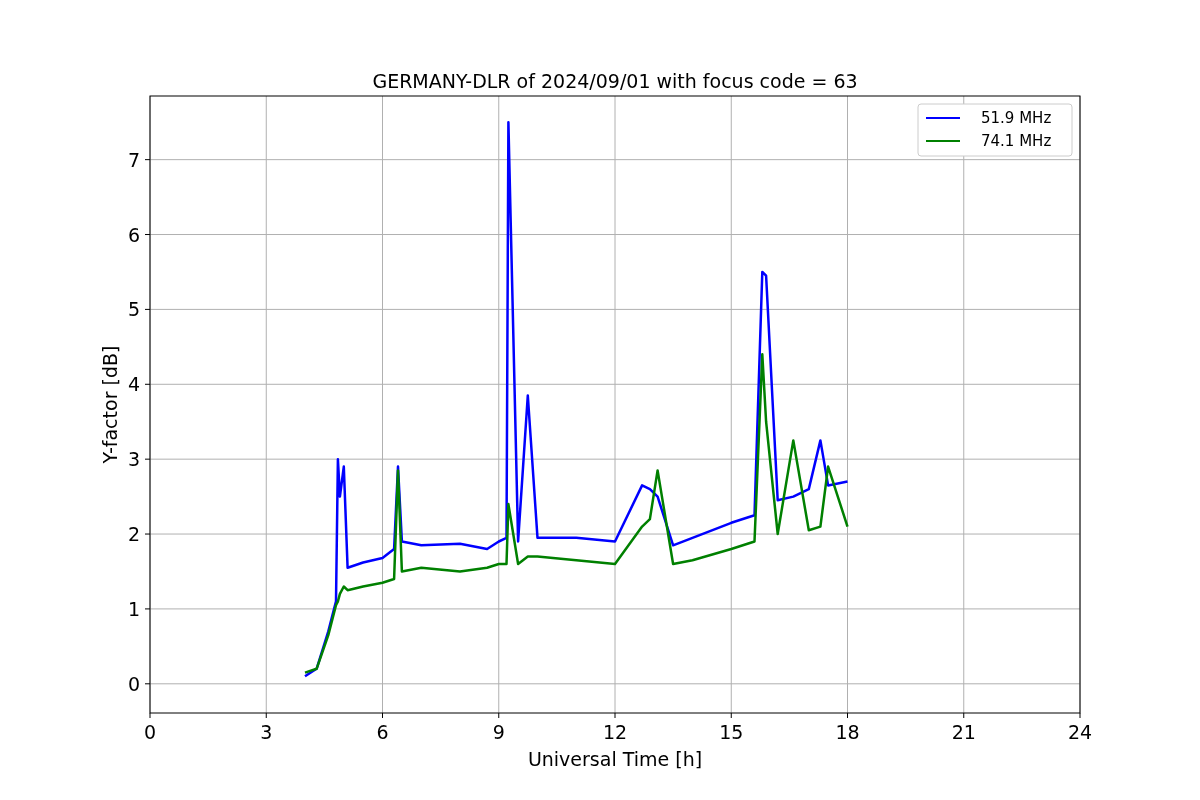 This screenshot has width=1200, height=800. Describe the element at coordinates (133, 309) in the screenshot. I see `y-tick-label: 5` at that location.